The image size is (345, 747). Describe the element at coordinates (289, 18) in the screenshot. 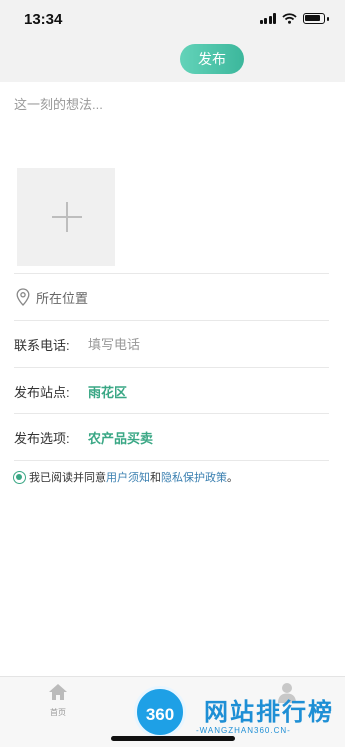

I see `wifi-icon` at that location.